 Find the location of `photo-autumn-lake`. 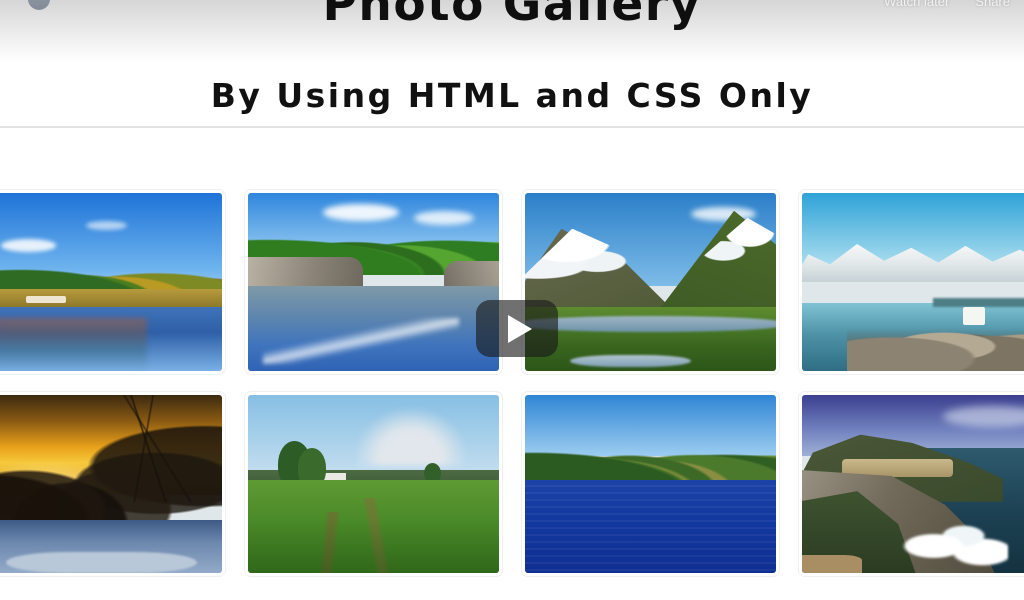

photo-autumn-lake is located at coordinates (111, 282).